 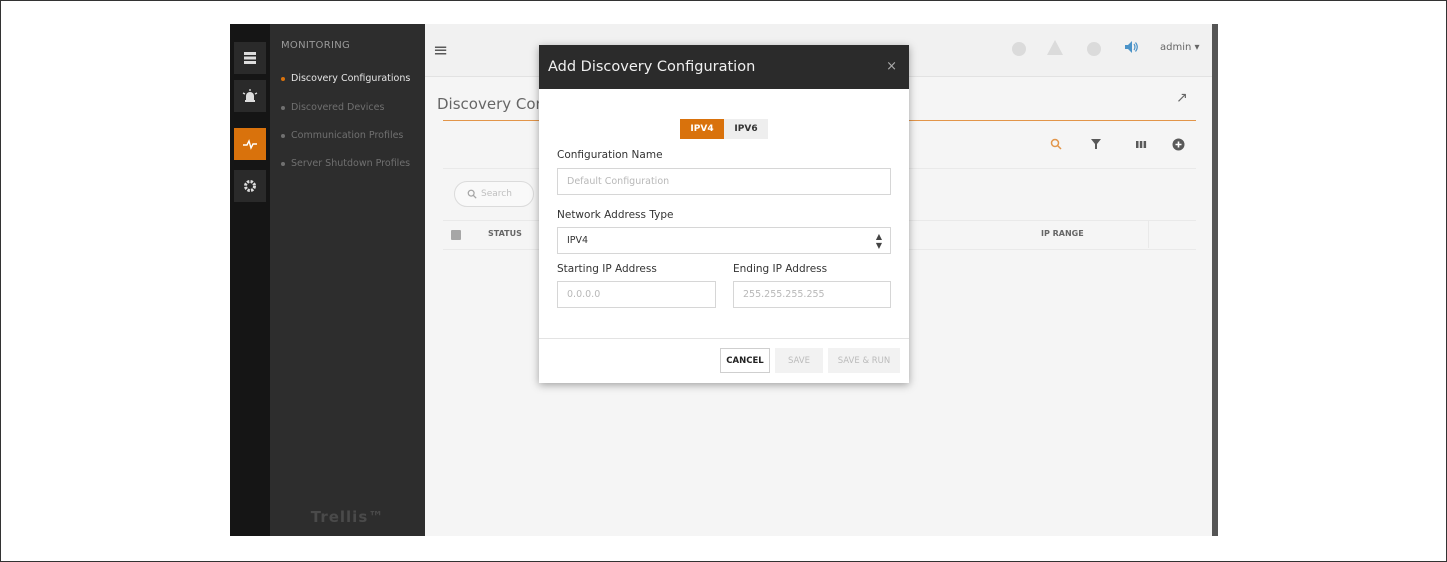 What do you see at coordinates (636, 294) in the screenshot?
I see `starting-ip-input: 0.0.0.0` at bounding box center [636, 294].